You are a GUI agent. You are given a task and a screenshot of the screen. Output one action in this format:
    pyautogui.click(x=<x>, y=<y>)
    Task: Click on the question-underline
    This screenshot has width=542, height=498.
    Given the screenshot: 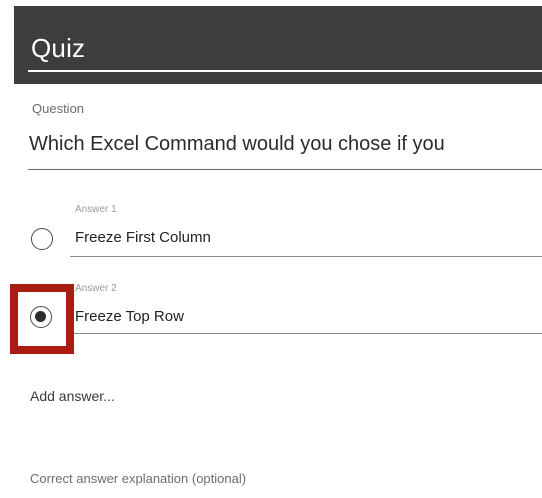 What is the action you would take?
    pyautogui.click(x=285, y=169)
    